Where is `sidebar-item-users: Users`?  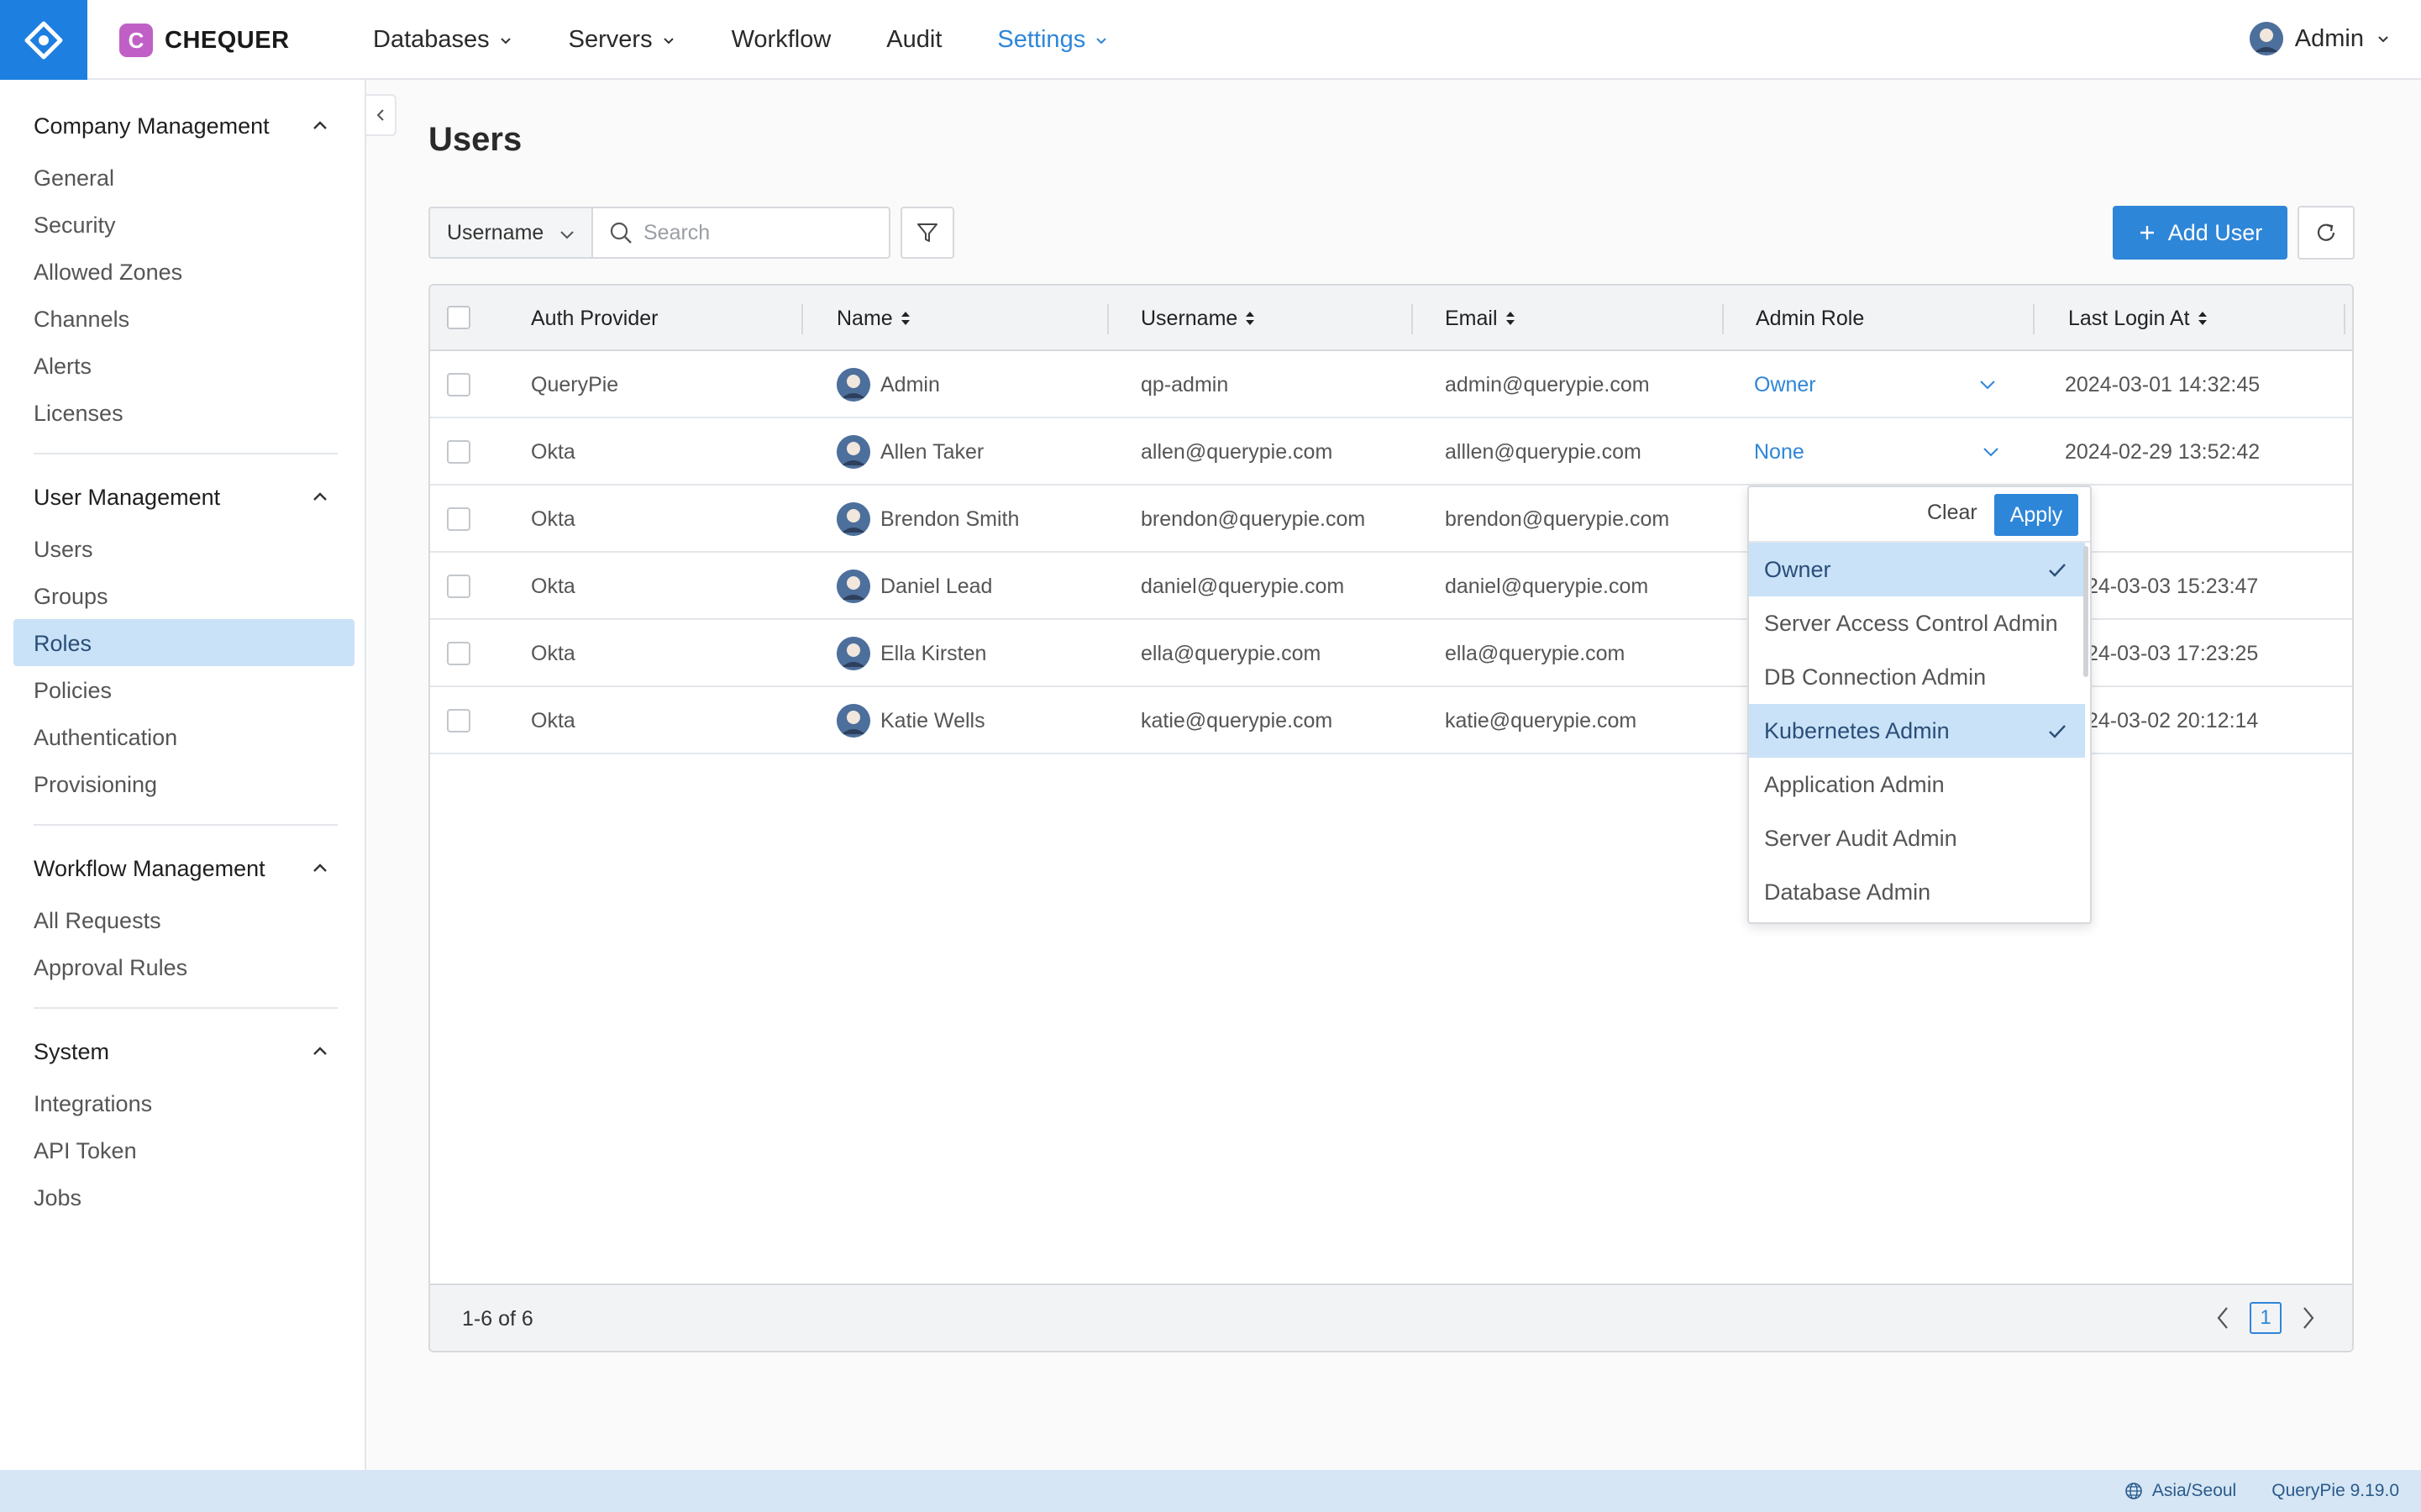 sidebar-item-users: Users is located at coordinates (63, 550).